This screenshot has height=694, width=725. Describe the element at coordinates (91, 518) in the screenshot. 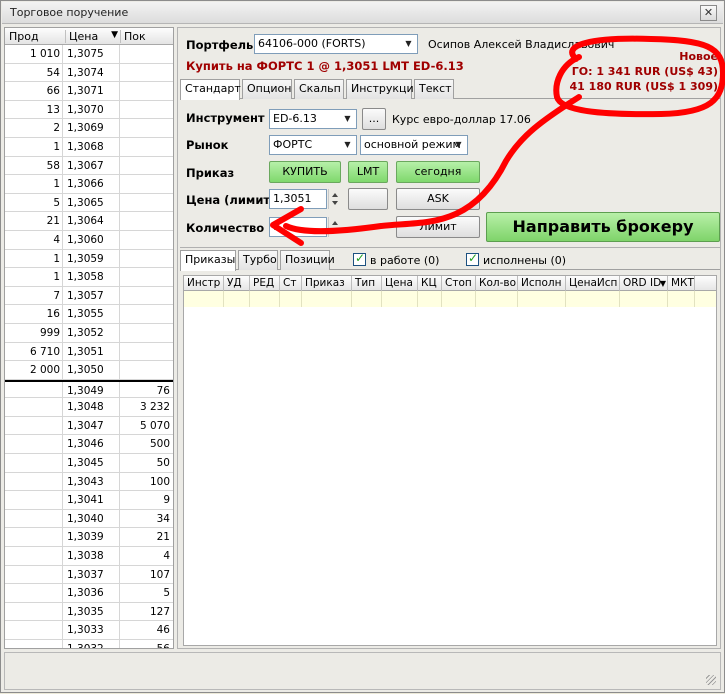

I see `book-price-cell: 1,3040` at that location.